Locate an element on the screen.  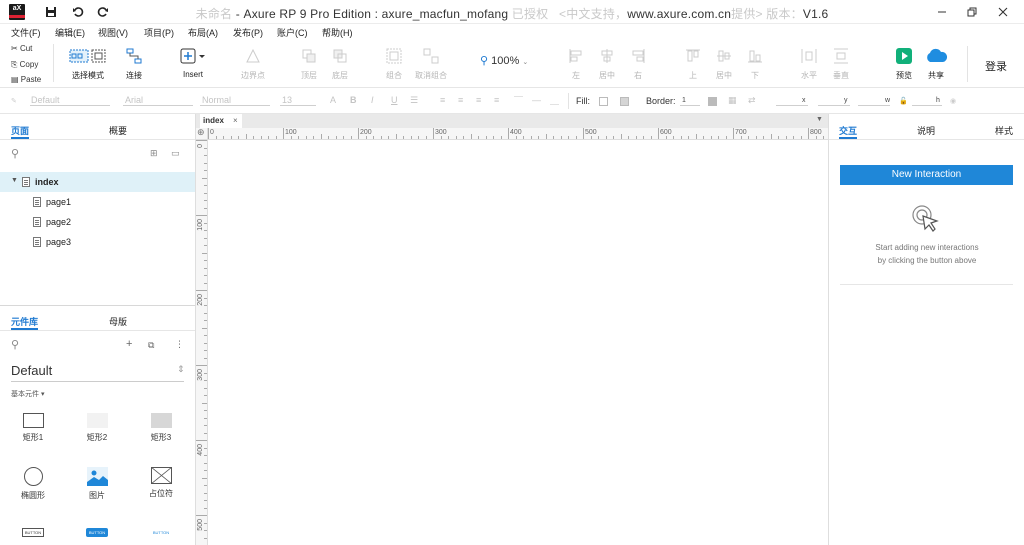
distribute-vertical-button: 垂直 is located at coordinates (841, 64).